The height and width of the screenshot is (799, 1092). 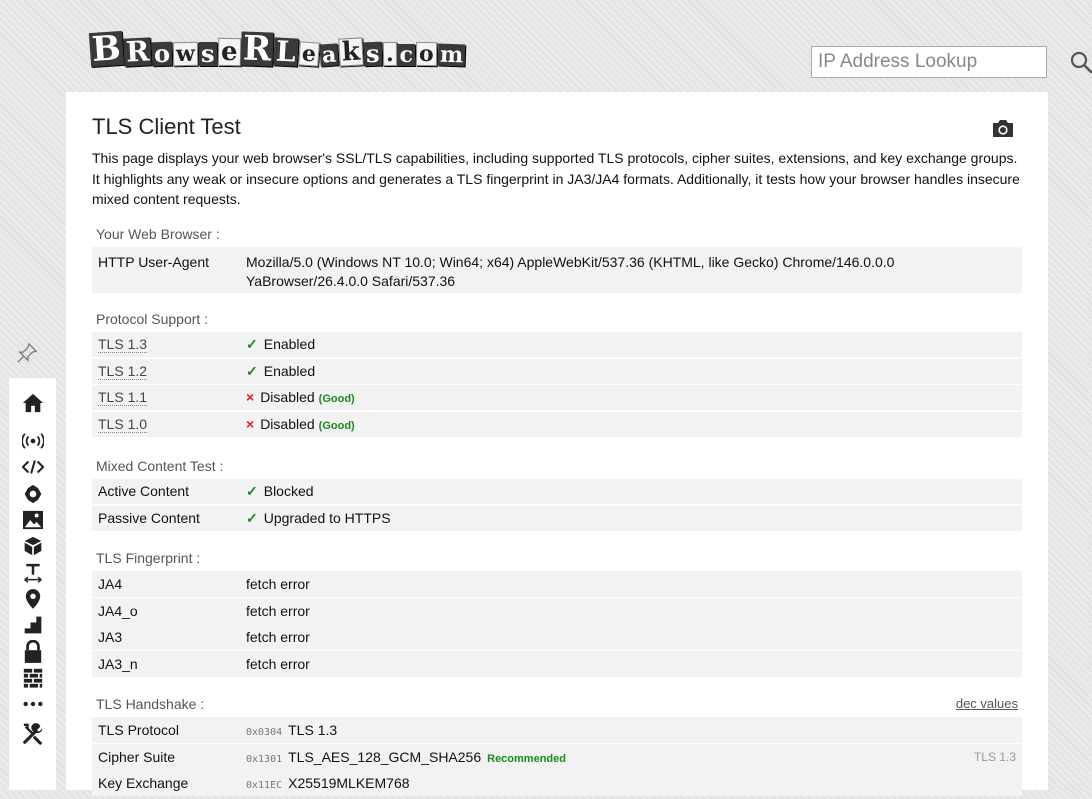 What do you see at coordinates (33, 678) in the screenshot?
I see `wall-icon` at bounding box center [33, 678].